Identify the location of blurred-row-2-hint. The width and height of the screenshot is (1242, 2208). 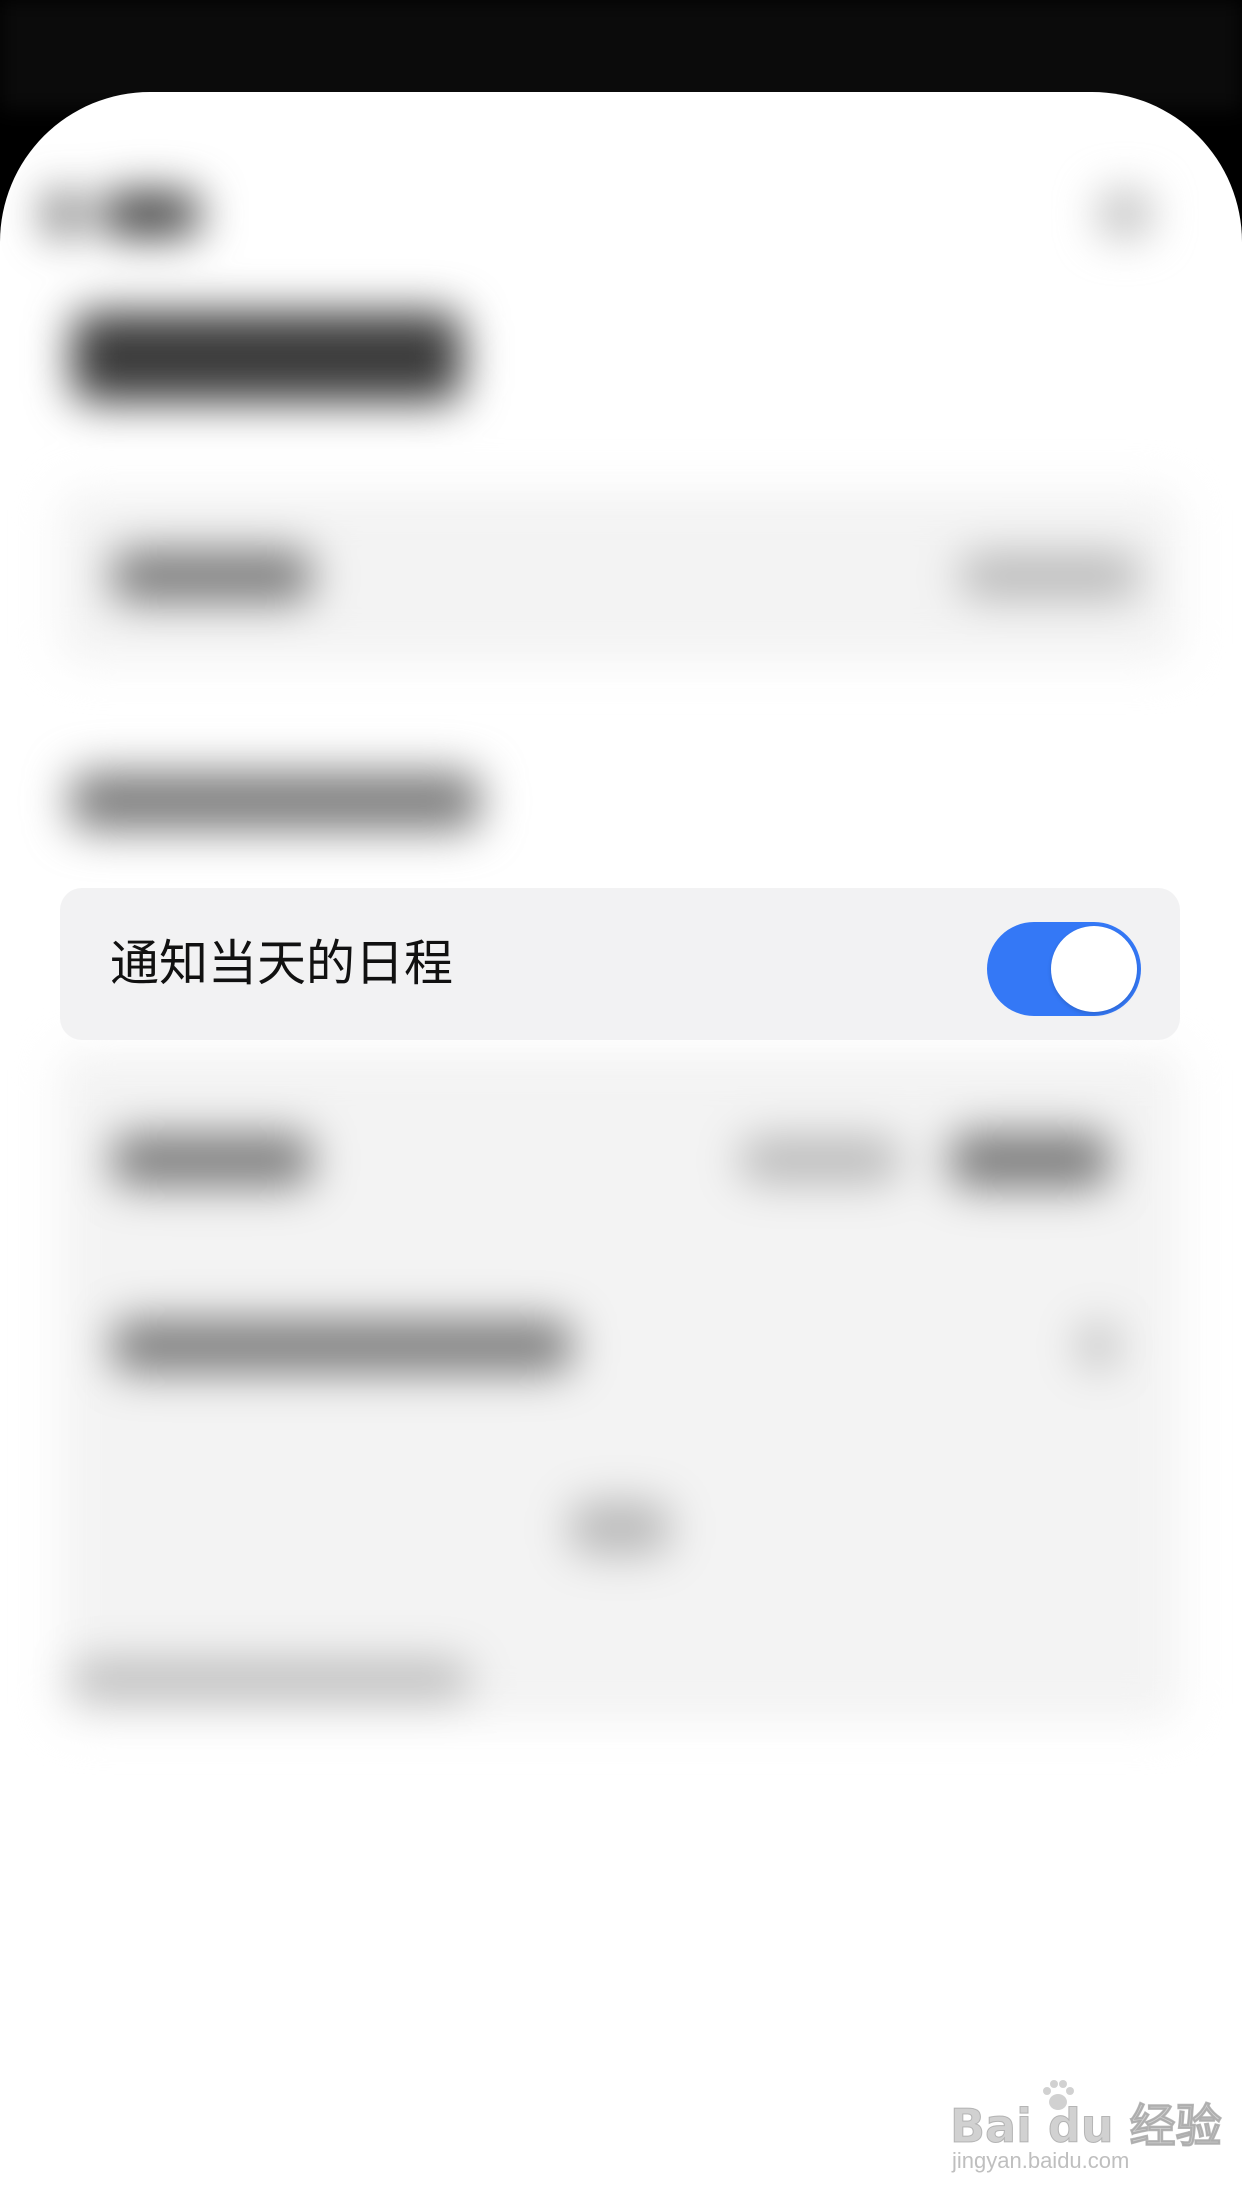
(820, 1160).